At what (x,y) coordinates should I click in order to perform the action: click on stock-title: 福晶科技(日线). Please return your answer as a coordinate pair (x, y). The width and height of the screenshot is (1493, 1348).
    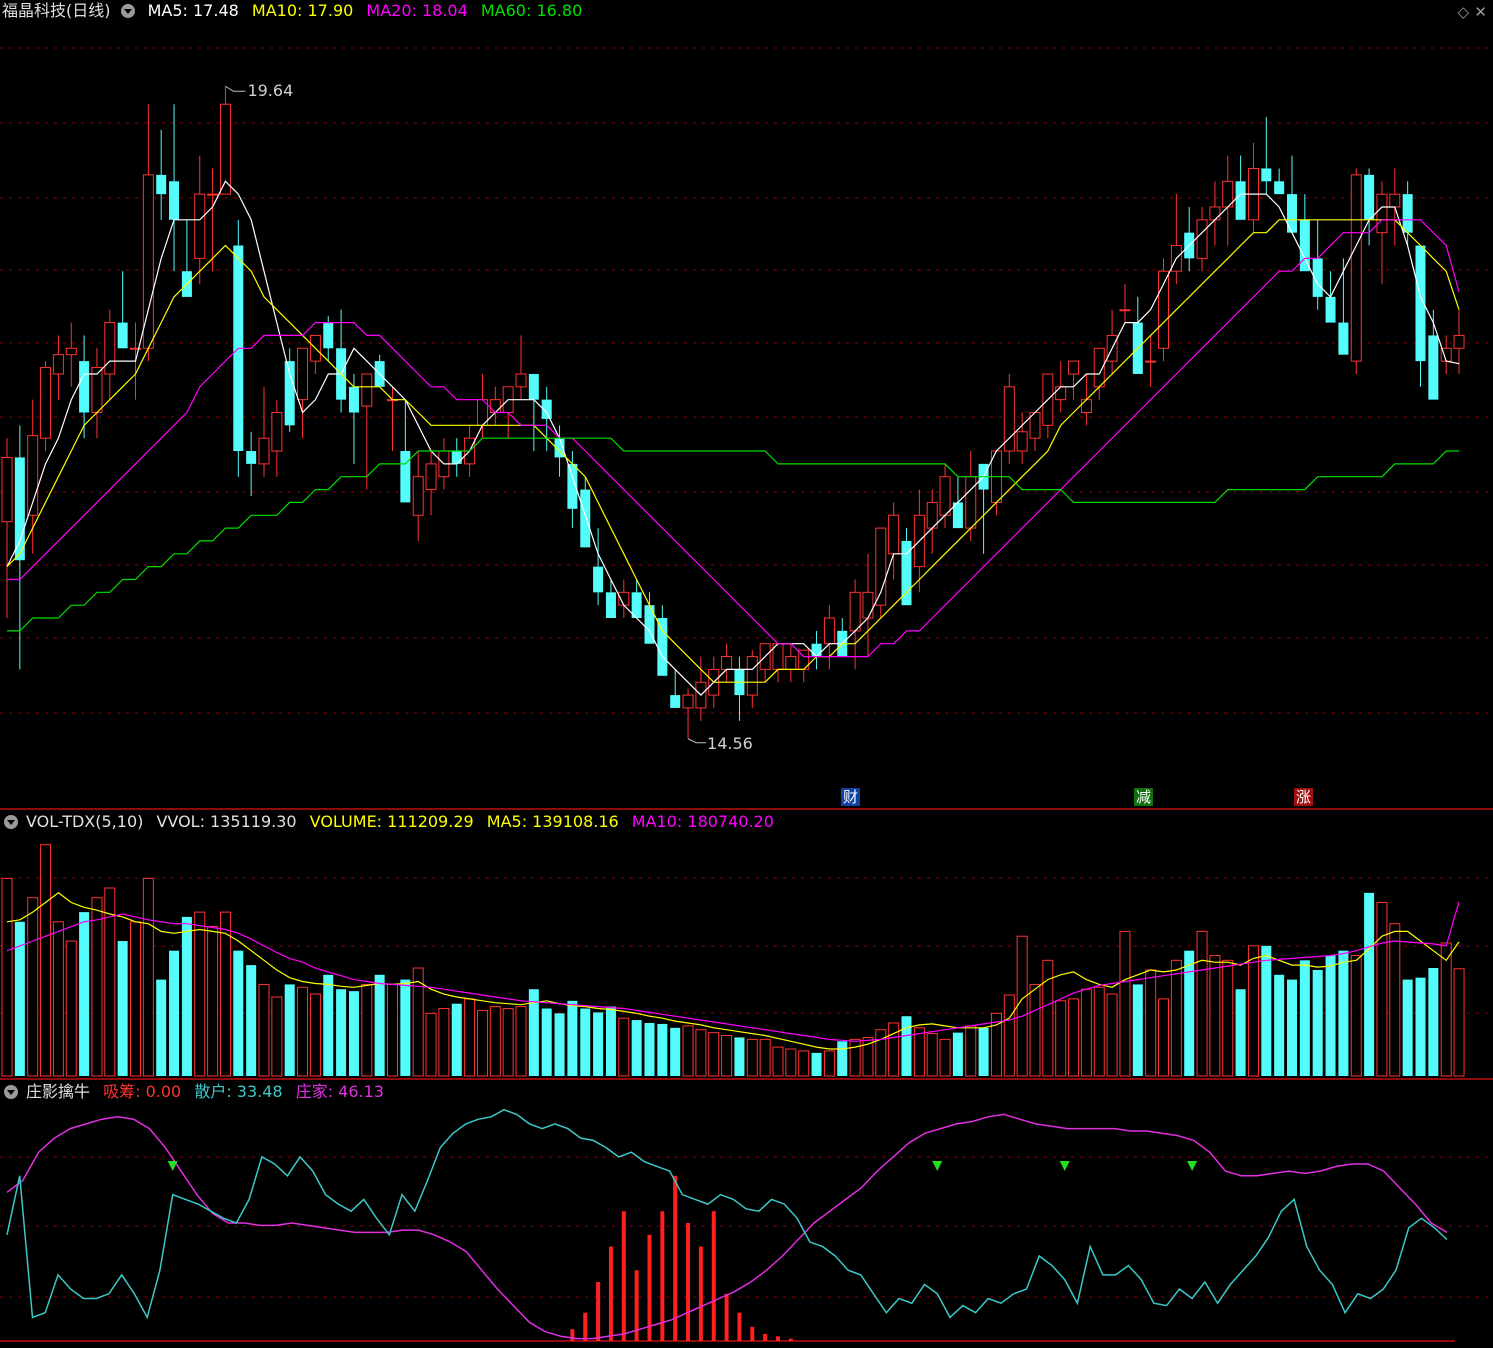
    Looking at the image, I should click on (56, 10).